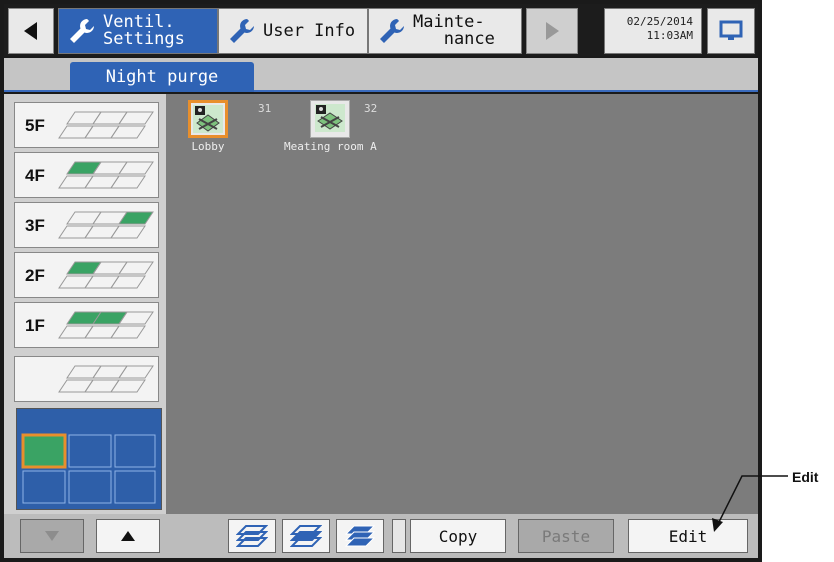 This screenshot has width=834, height=562. What do you see at coordinates (750, 503) in the screenshot?
I see `callout-line` at bounding box center [750, 503].